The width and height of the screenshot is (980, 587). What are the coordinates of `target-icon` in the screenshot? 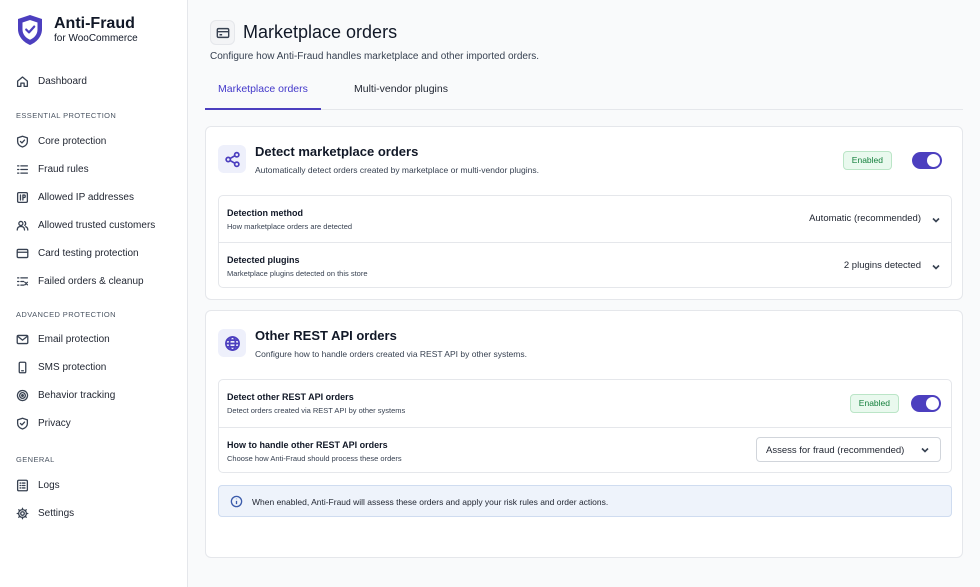 It's located at (22, 395).